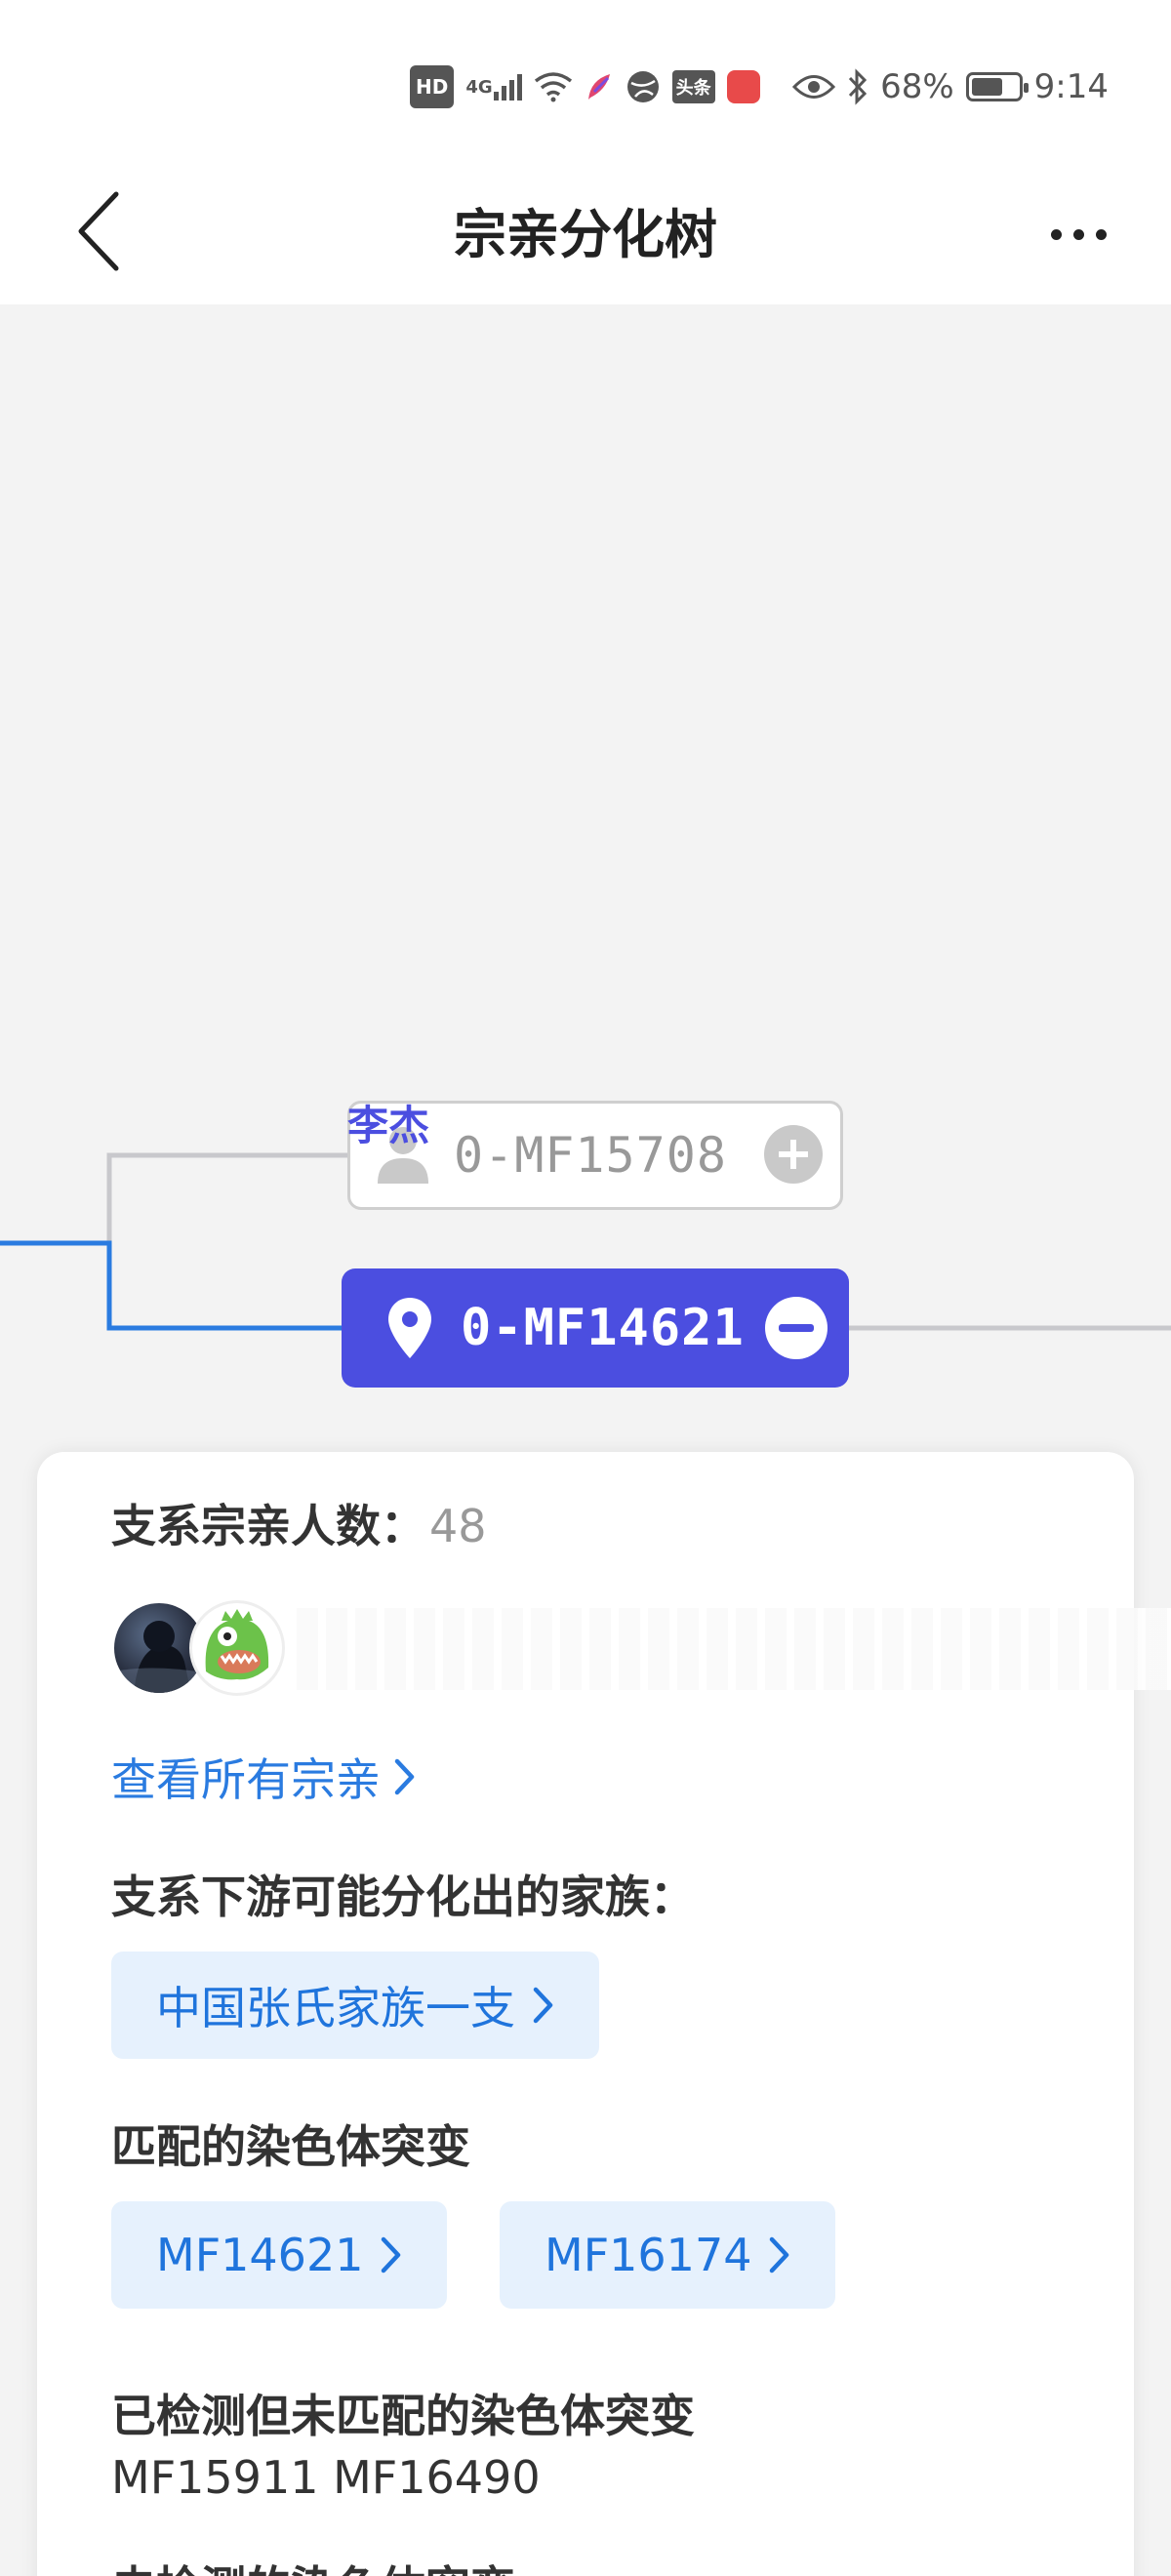 The height and width of the screenshot is (2576, 1171). What do you see at coordinates (260, 2255) in the screenshot?
I see `mutation-chip-label: MF14621` at bounding box center [260, 2255].